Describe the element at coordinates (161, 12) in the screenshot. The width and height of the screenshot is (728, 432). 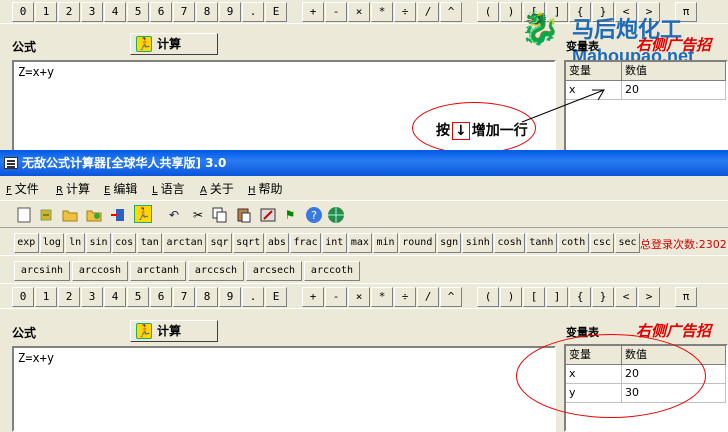
I see `keypad-top-key: 6` at that location.